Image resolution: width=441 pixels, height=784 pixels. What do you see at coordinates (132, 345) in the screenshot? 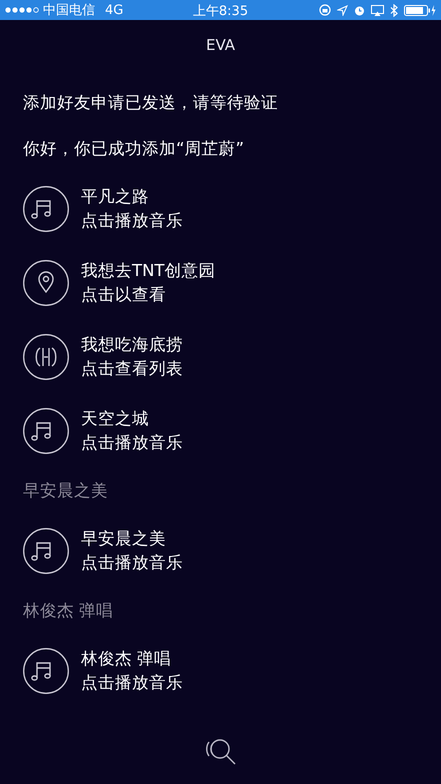
I see `card-title: 我想吃海底捞` at bounding box center [132, 345].